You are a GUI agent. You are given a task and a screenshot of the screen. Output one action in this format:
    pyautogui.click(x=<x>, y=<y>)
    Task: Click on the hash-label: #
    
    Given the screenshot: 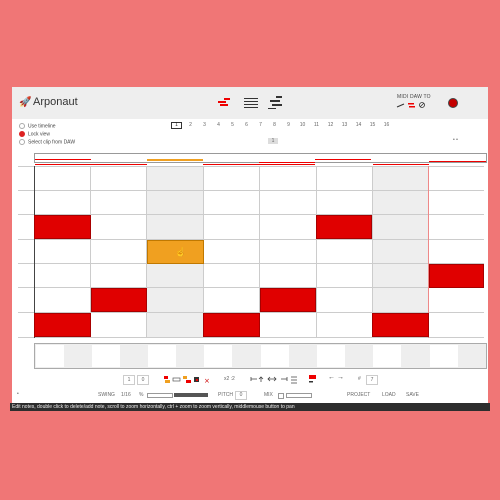 What is the action you would take?
    pyautogui.click(x=359, y=379)
    